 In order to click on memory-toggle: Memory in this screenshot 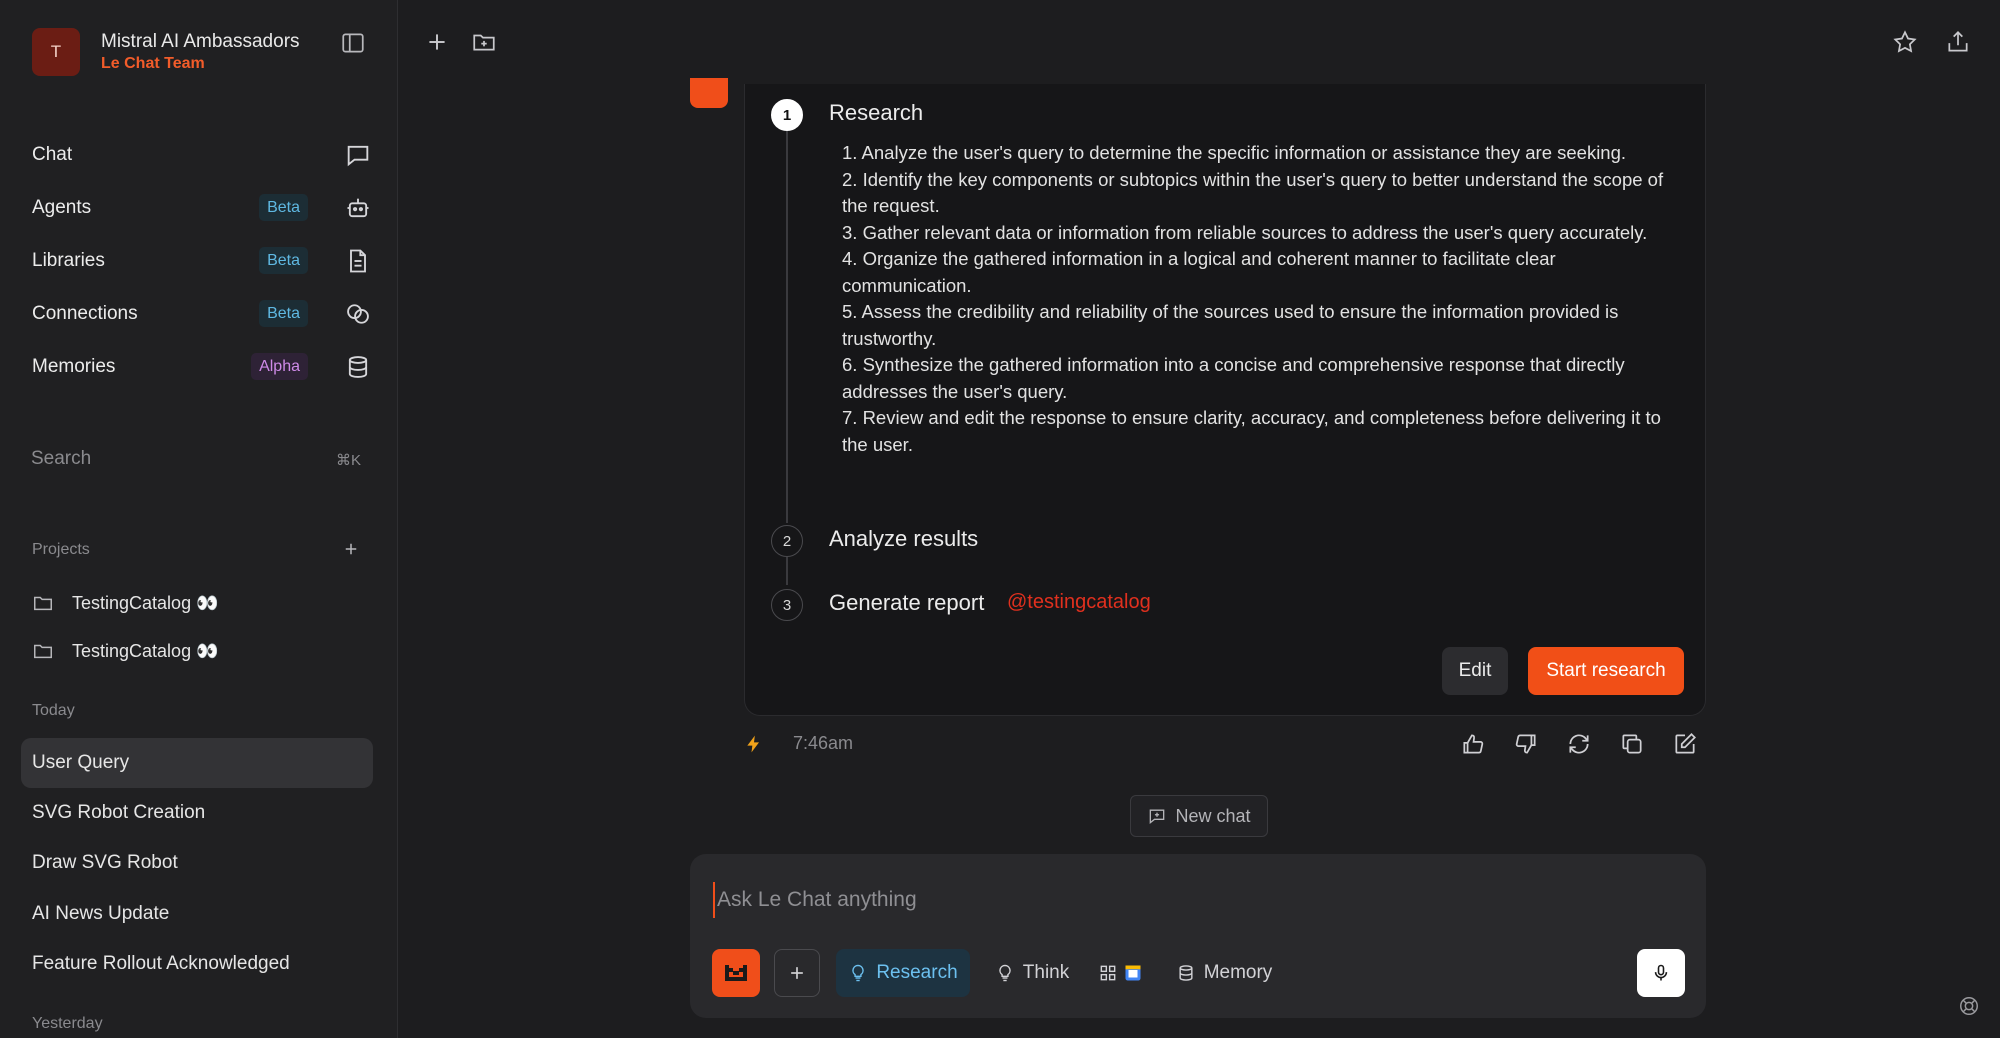, I will do `click(1224, 973)`.